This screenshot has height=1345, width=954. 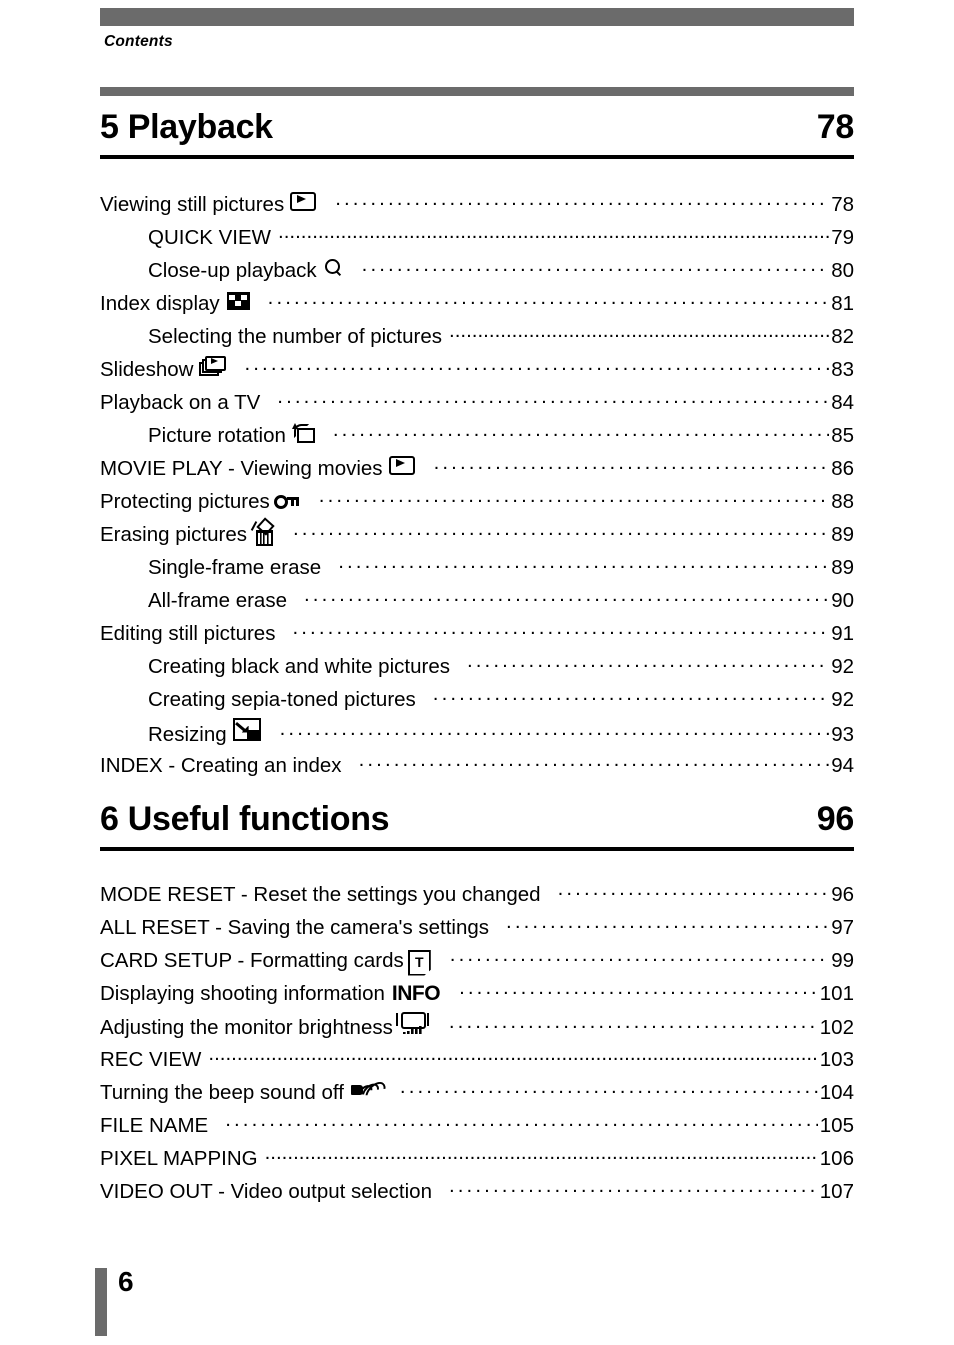 I want to click on chapter-title: 6 Useful functions, so click(x=245, y=819).